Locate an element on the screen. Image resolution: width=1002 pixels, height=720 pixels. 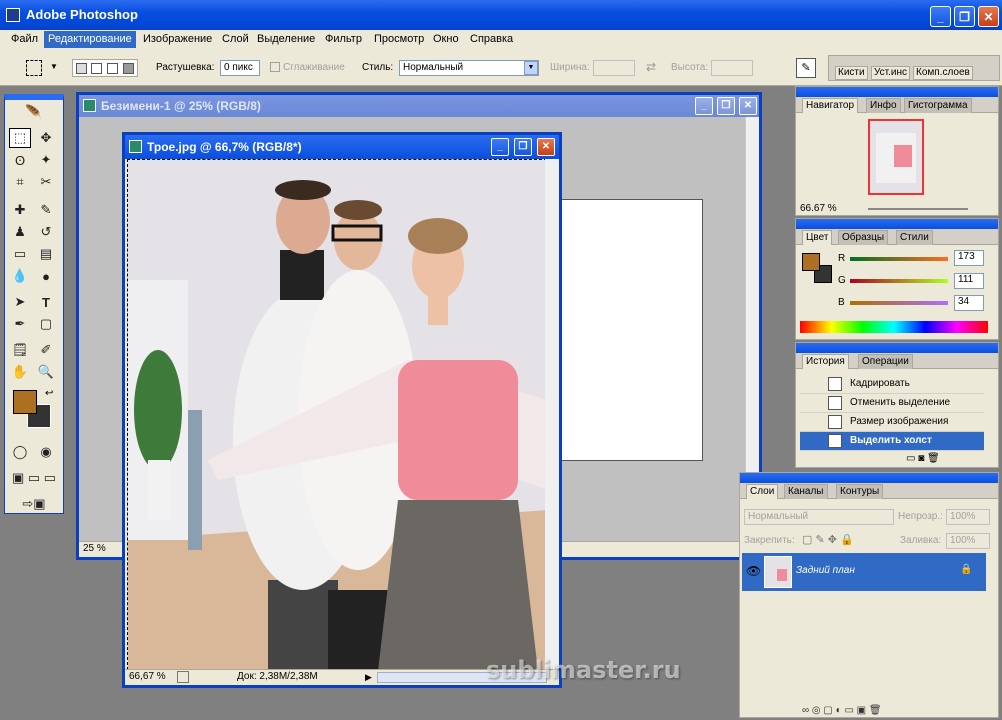
g-input: 111 is located at coordinates (969, 281).